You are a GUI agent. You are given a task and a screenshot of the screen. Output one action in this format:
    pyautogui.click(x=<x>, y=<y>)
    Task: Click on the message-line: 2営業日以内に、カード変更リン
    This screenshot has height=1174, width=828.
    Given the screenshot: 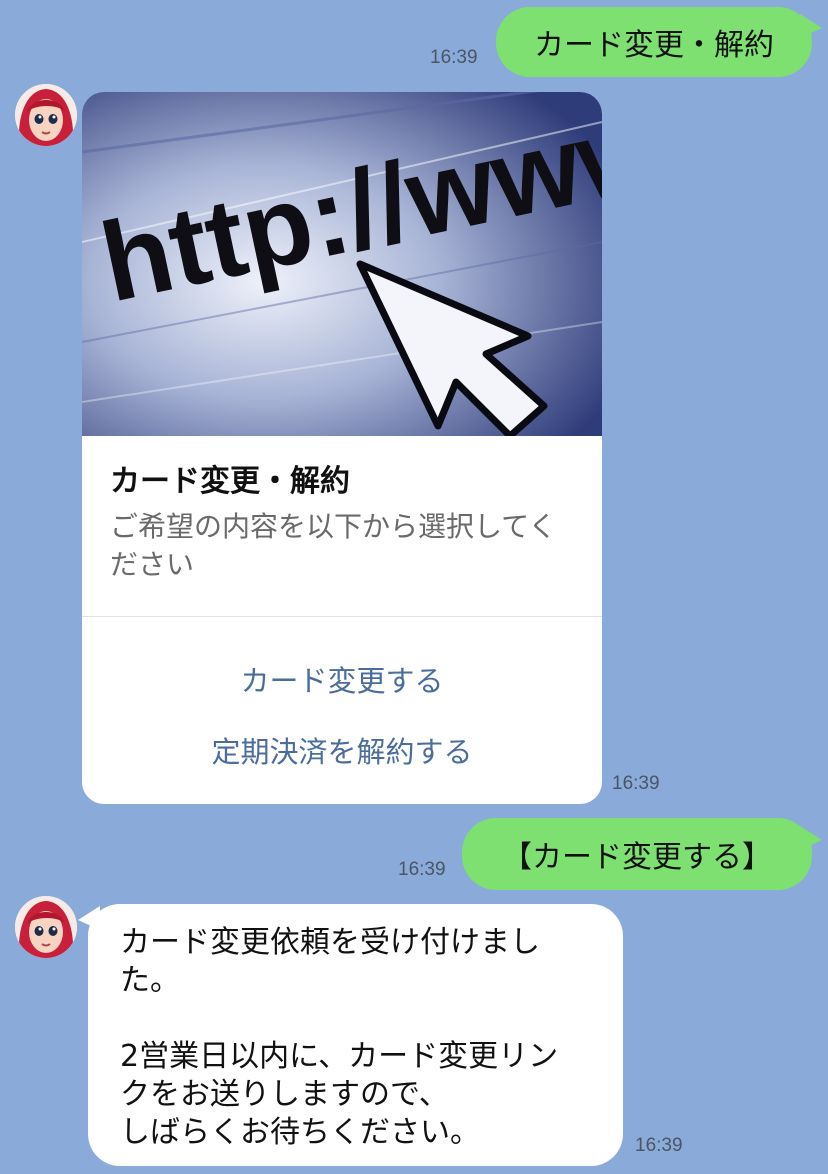 What is the action you would take?
    pyautogui.click(x=339, y=1056)
    